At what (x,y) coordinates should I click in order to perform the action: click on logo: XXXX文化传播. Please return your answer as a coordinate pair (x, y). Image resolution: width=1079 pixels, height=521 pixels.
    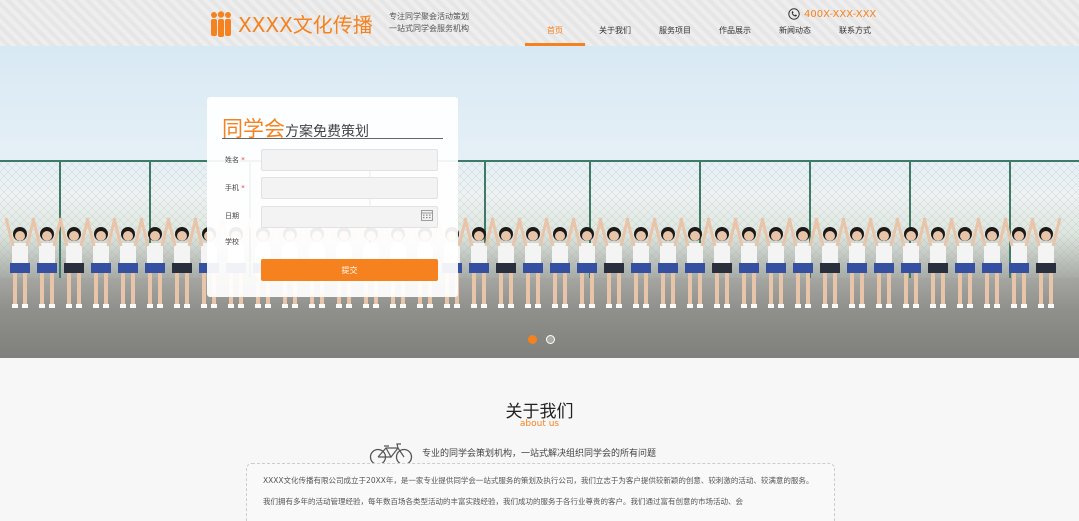
    Looking at the image, I should click on (291, 23).